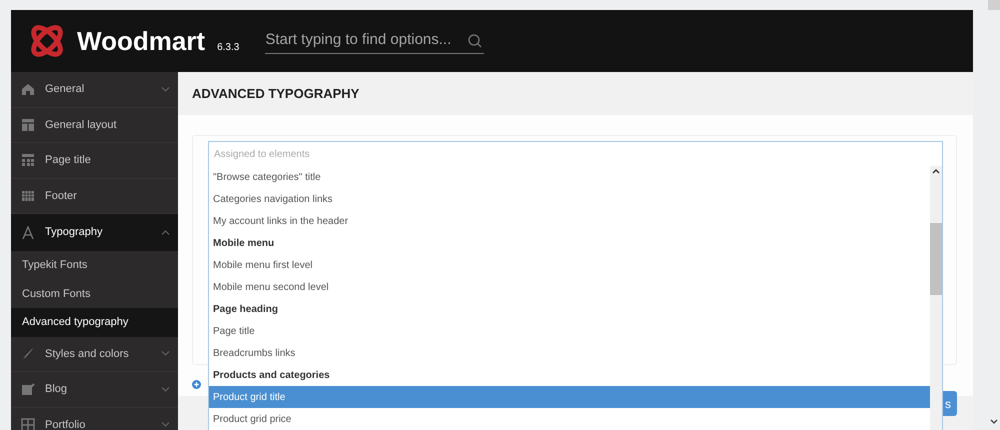 Image resolution: width=1000 pixels, height=430 pixels. Describe the element at coordinates (244, 243) in the screenshot. I see `option-group-label: Mobile menu` at that location.